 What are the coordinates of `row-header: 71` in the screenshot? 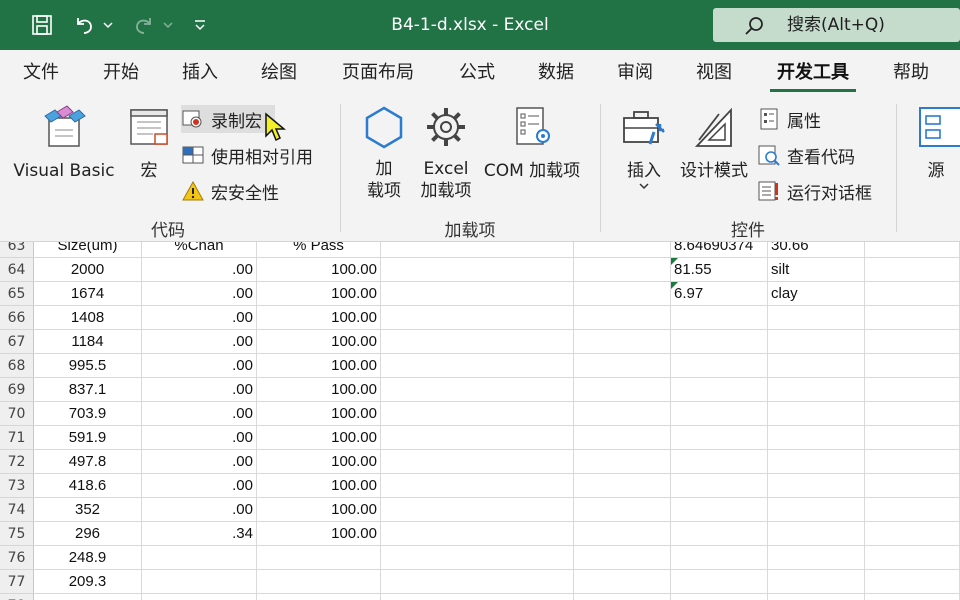 It's located at (17, 438).